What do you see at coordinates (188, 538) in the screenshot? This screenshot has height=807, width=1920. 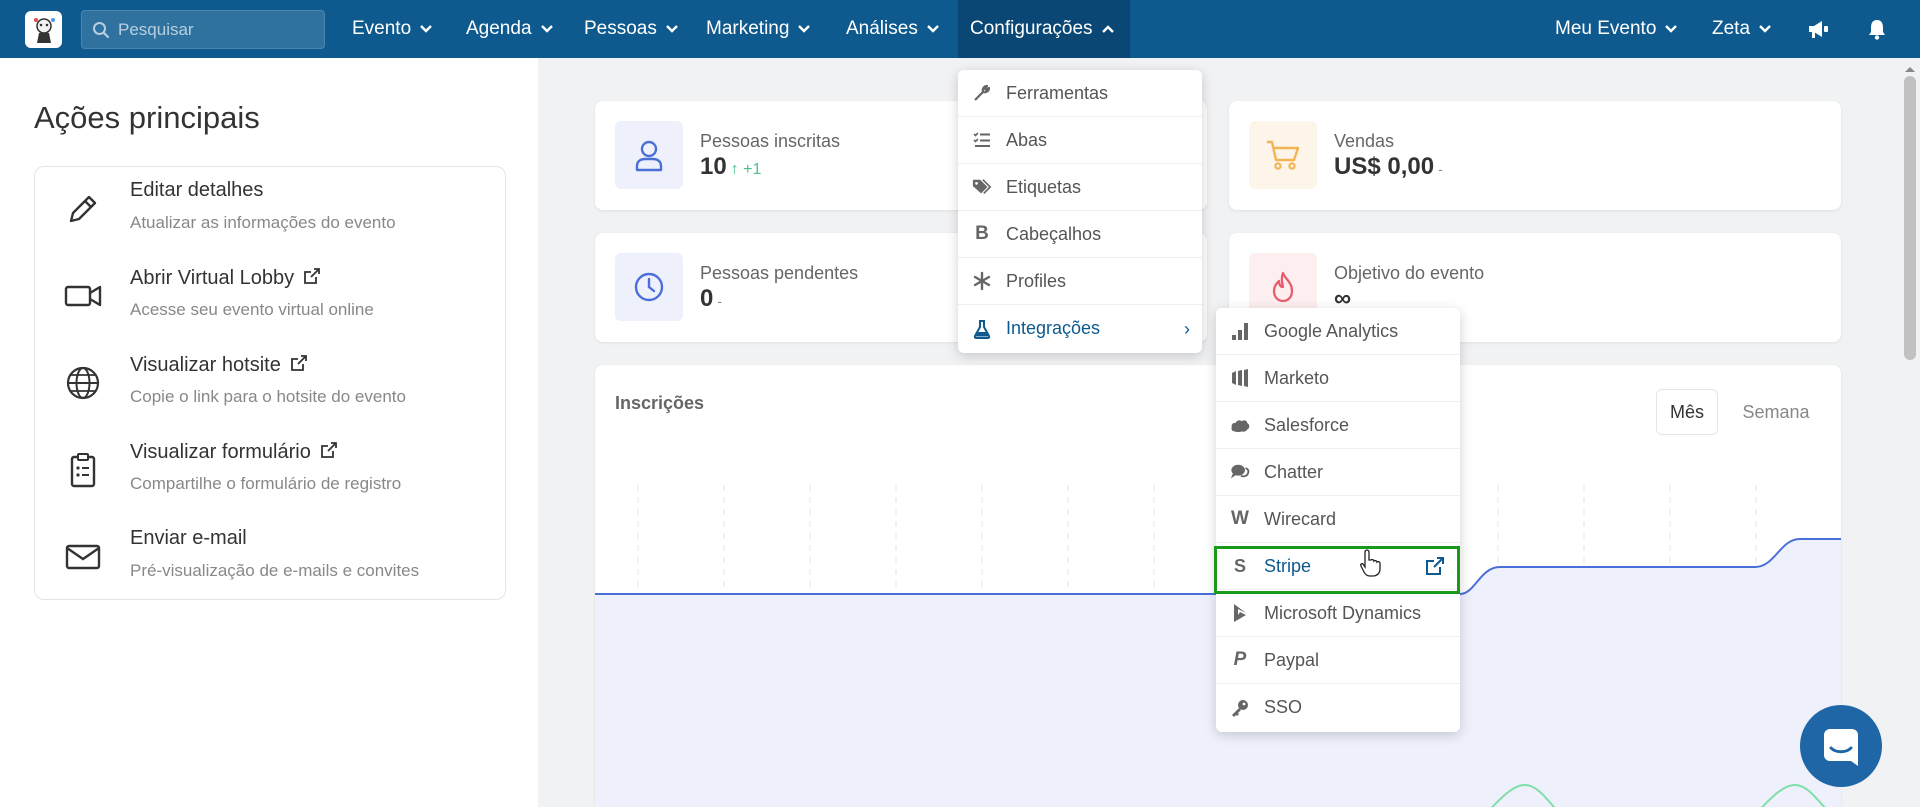 I see `action-title: Enviar e-mail` at bounding box center [188, 538].